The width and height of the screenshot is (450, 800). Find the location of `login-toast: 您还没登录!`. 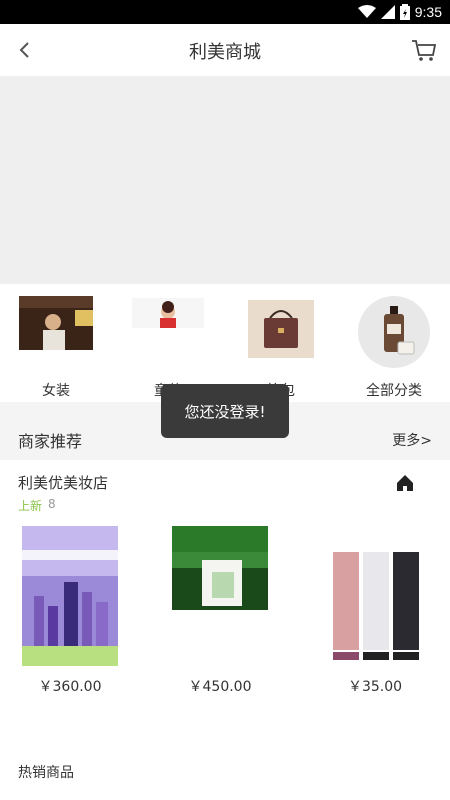

login-toast: 您还没登录! is located at coordinates (225, 411).